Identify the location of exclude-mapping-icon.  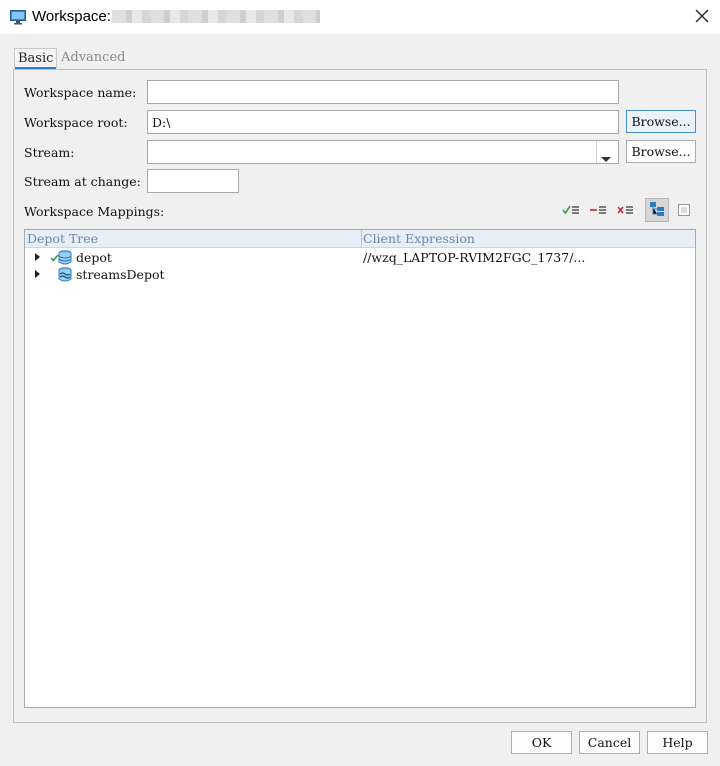
(598, 211).